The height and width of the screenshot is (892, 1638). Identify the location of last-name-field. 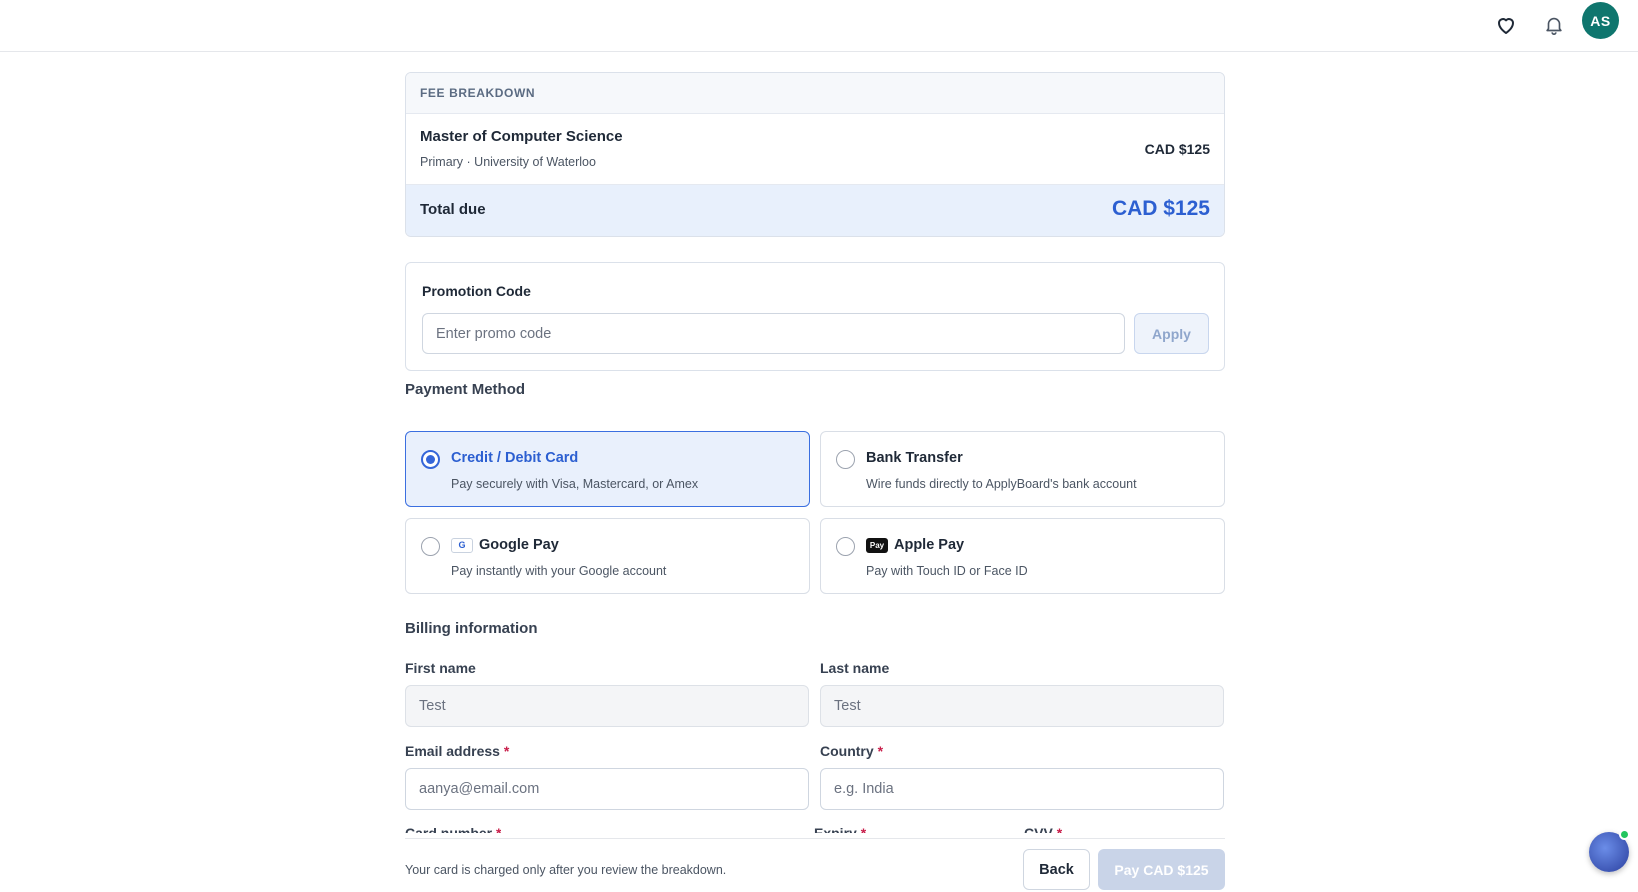
(1022, 706).